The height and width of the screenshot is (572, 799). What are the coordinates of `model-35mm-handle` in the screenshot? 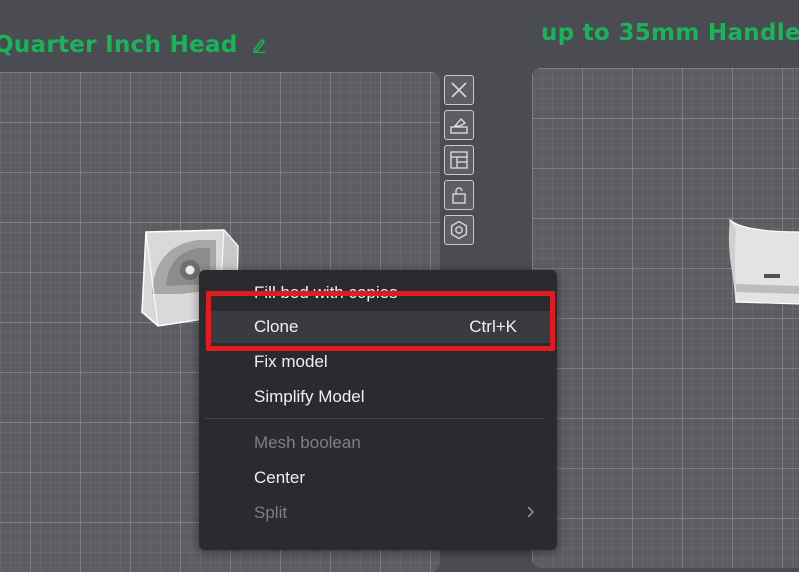 It's located at (761, 260).